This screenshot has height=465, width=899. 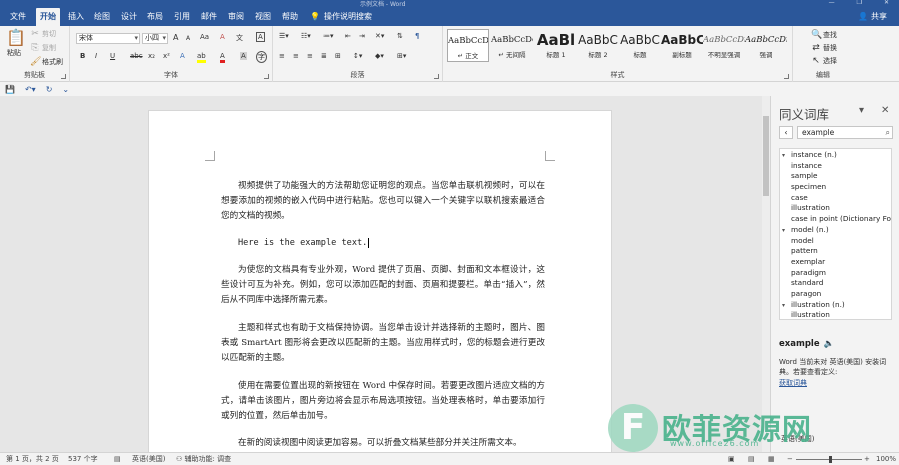 What do you see at coordinates (771, 459) in the screenshot?
I see `web-layout-icon: ▦` at bounding box center [771, 459].